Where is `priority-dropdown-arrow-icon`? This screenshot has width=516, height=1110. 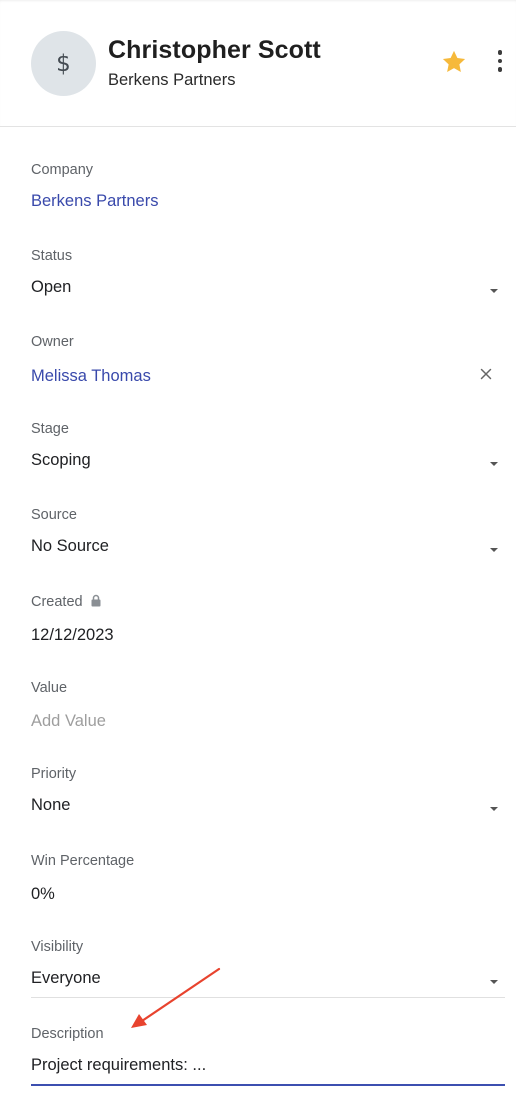
priority-dropdown-arrow-icon is located at coordinates (494, 809).